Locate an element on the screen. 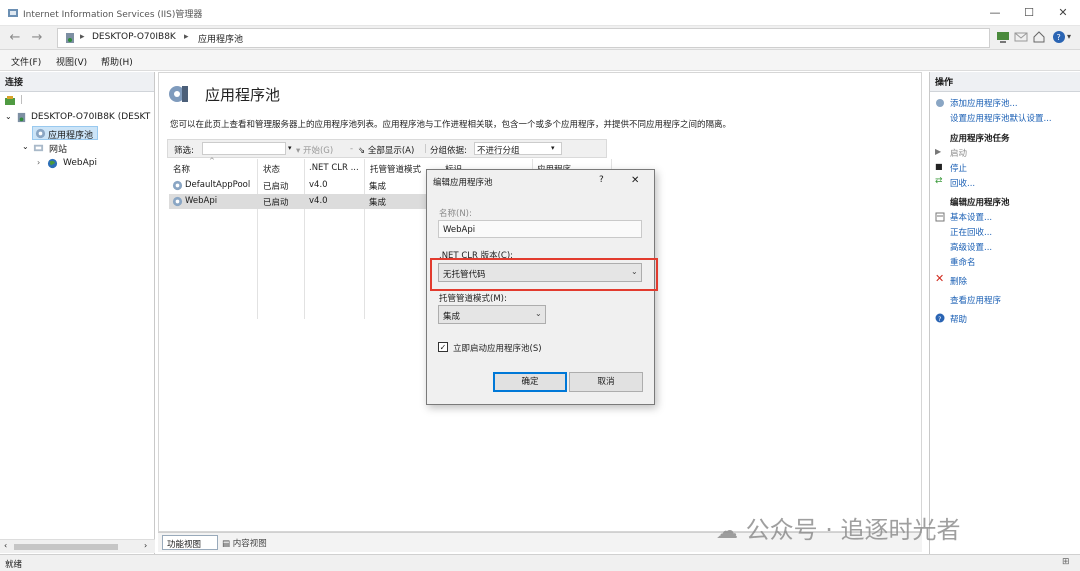 The image size is (1080, 571). filter-dropdown-icon: ▾ is located at coordinates (290, 148).